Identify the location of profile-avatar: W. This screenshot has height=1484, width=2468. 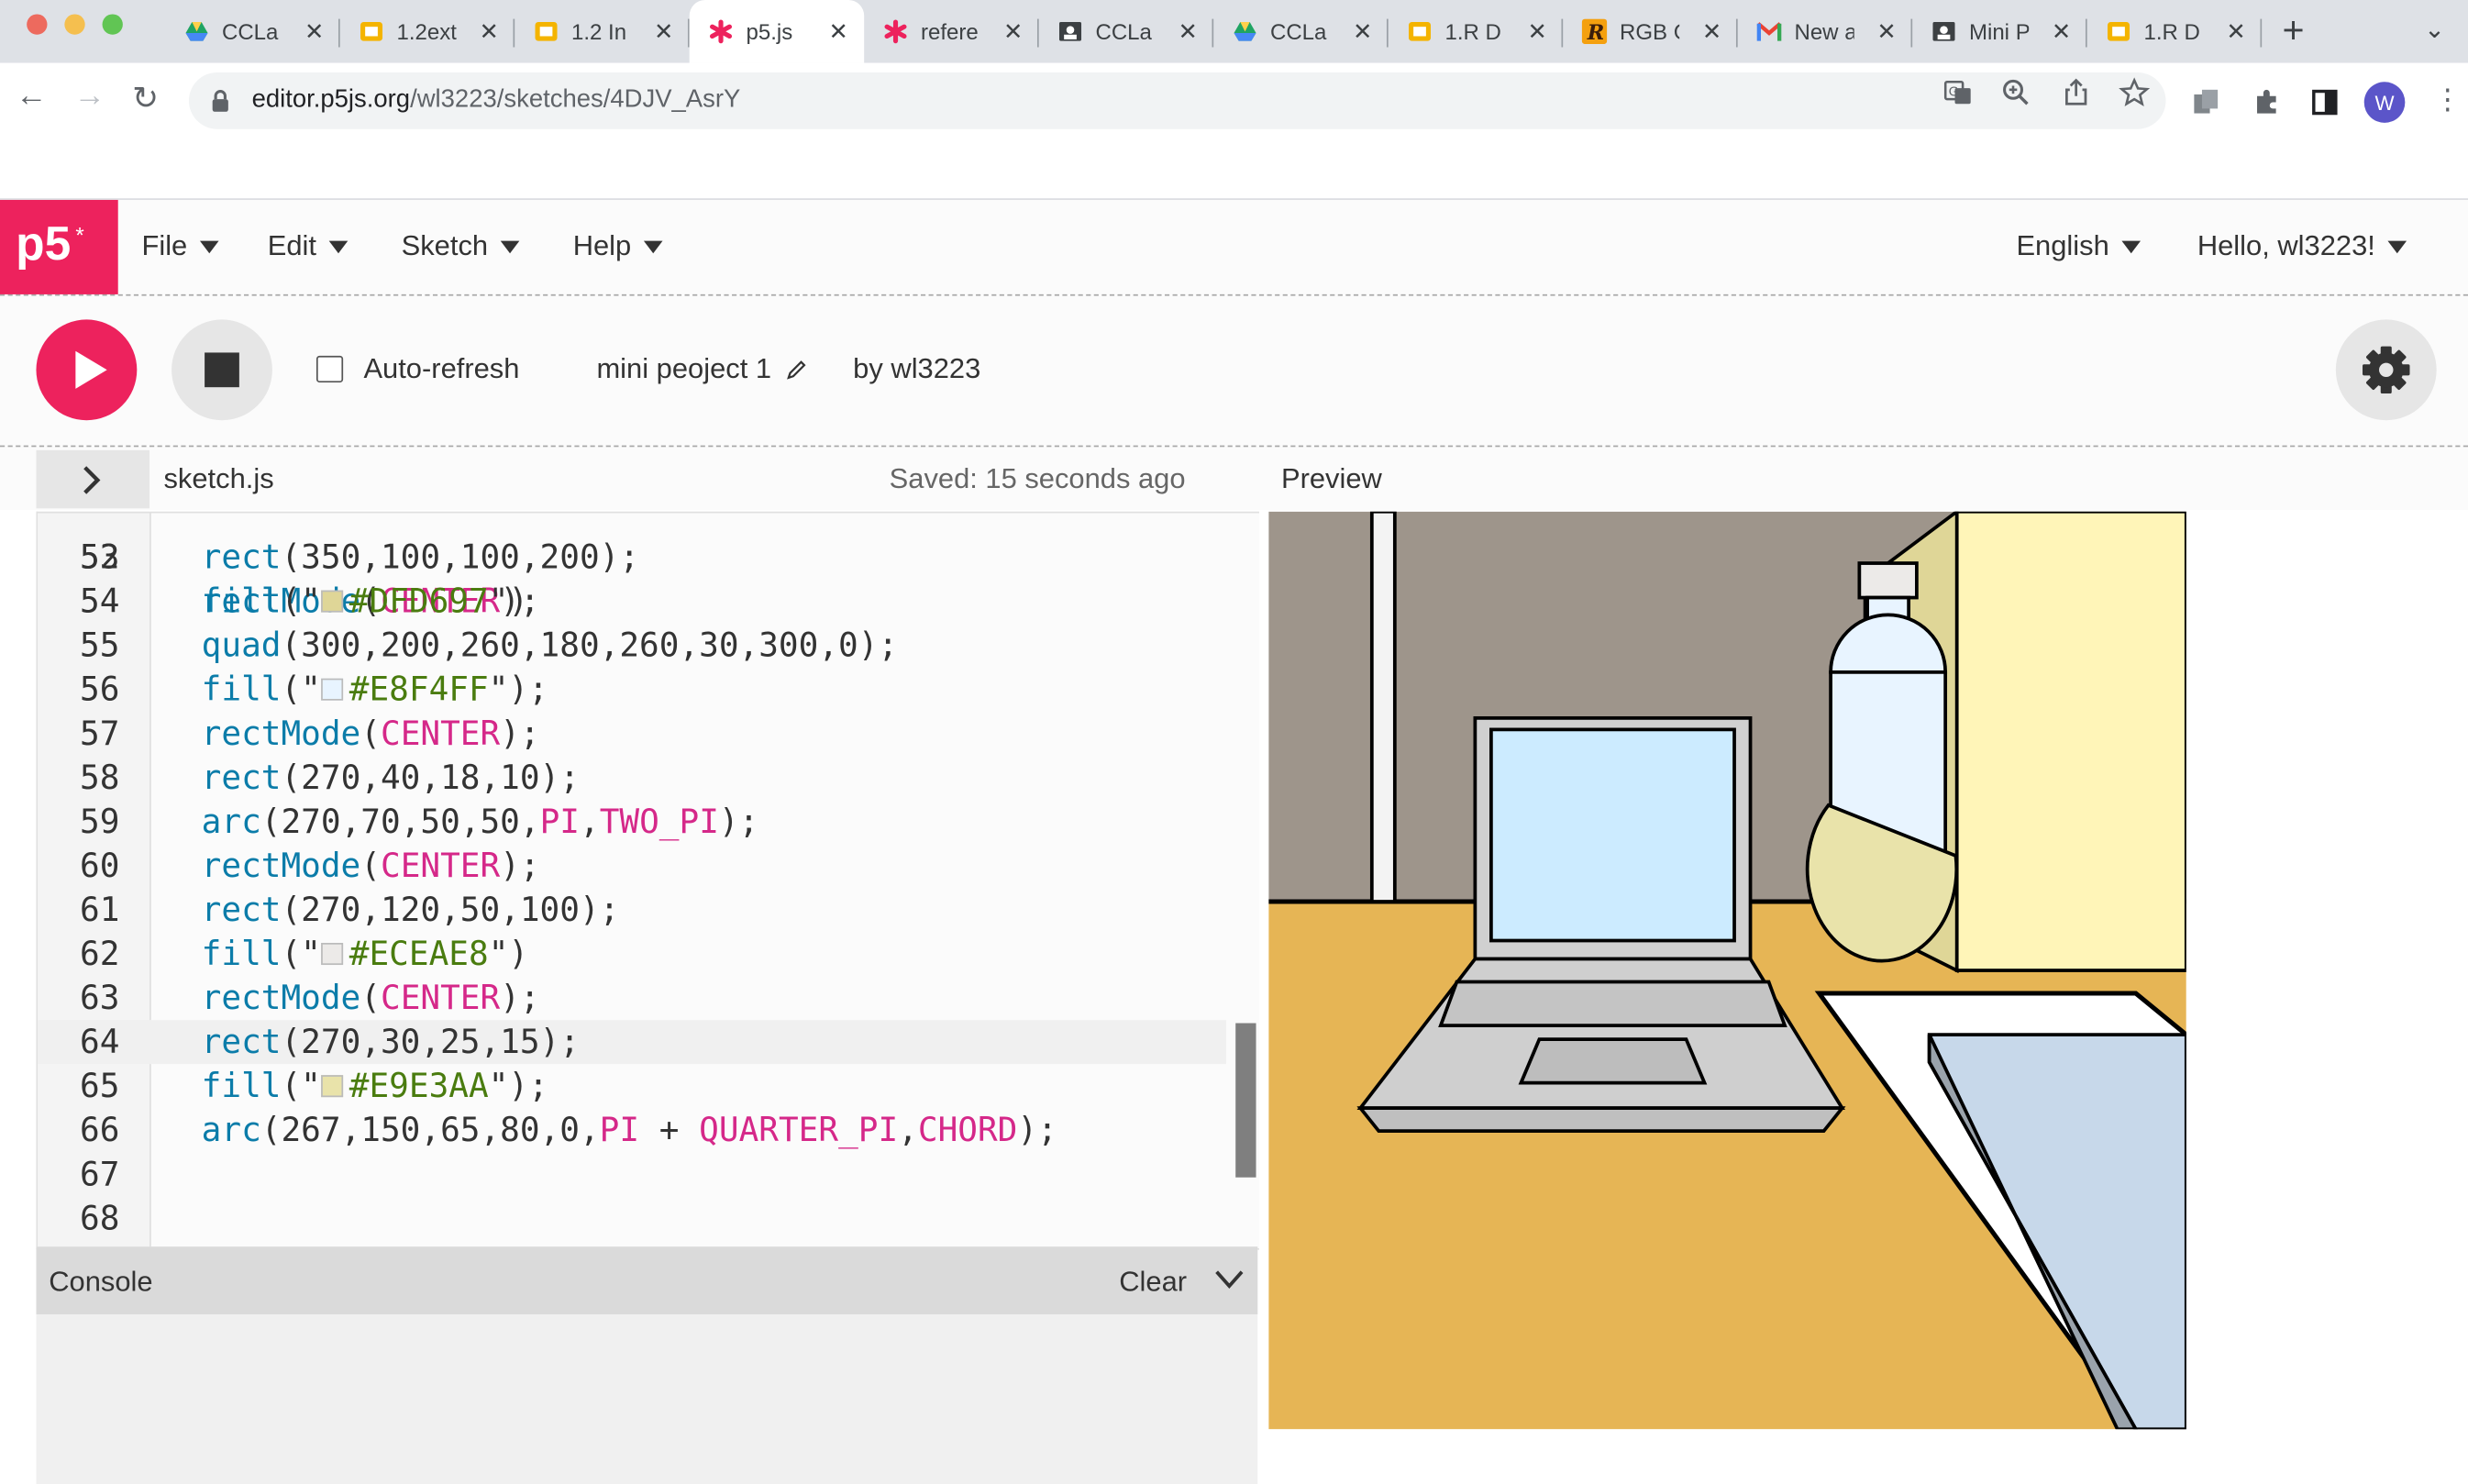
(2384, 102).